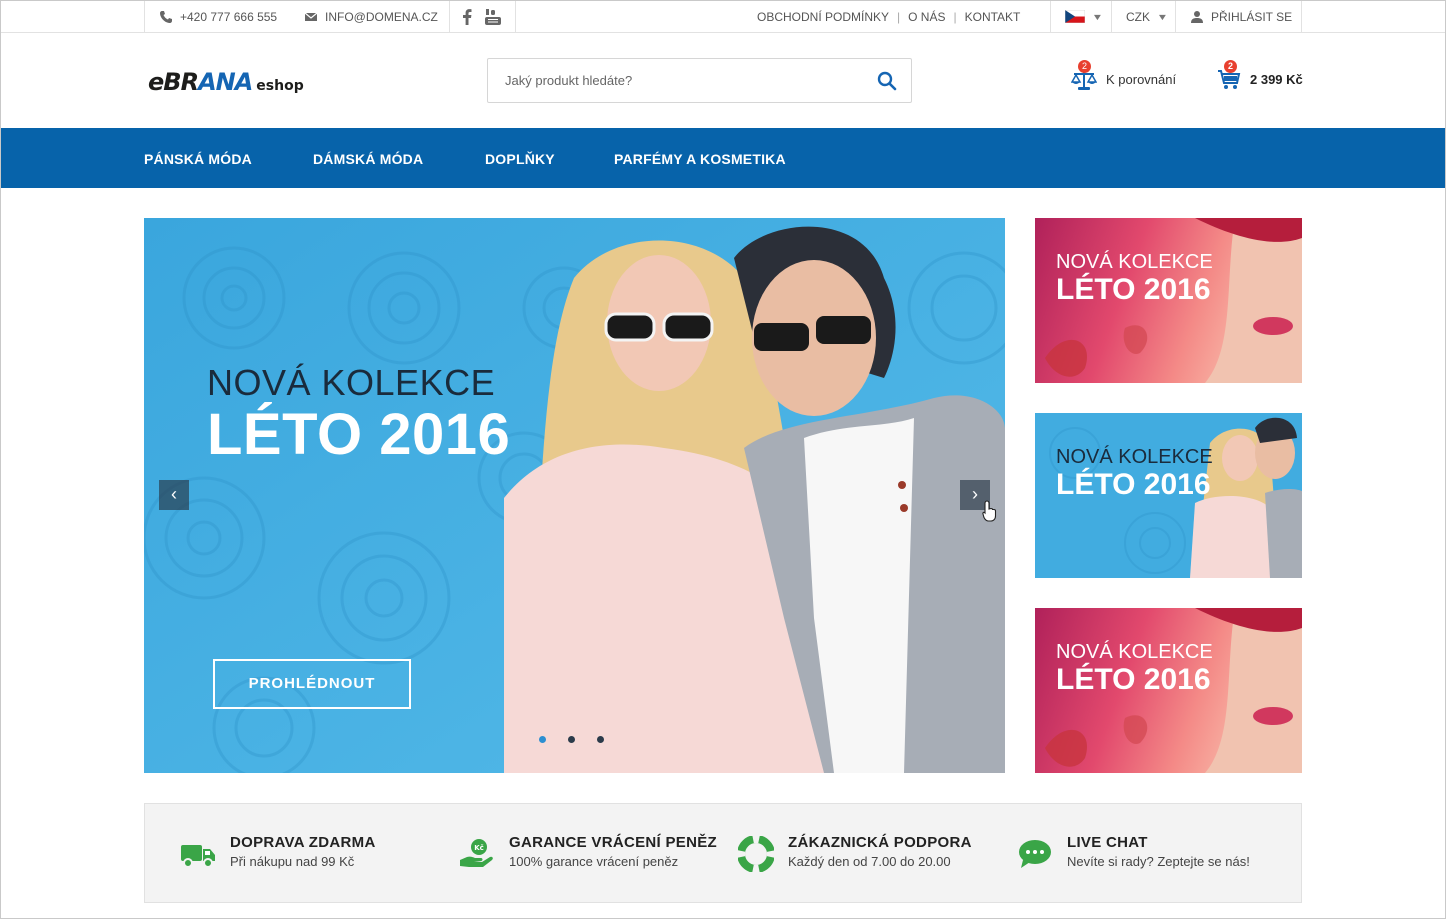  I want to click on nav-item-accessories: DOPLŇKY, so click(520, 158).